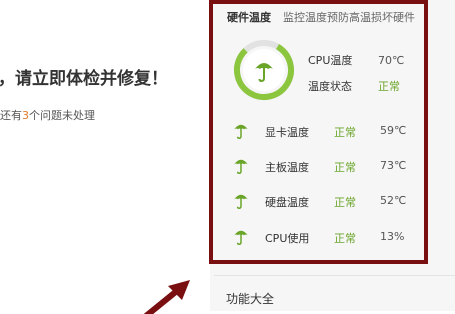 This screenshot has height=314, width=455. Describe the element at coordinates (264, 70) in the screenshot. I see `cpu-temp-gauge` at that location.